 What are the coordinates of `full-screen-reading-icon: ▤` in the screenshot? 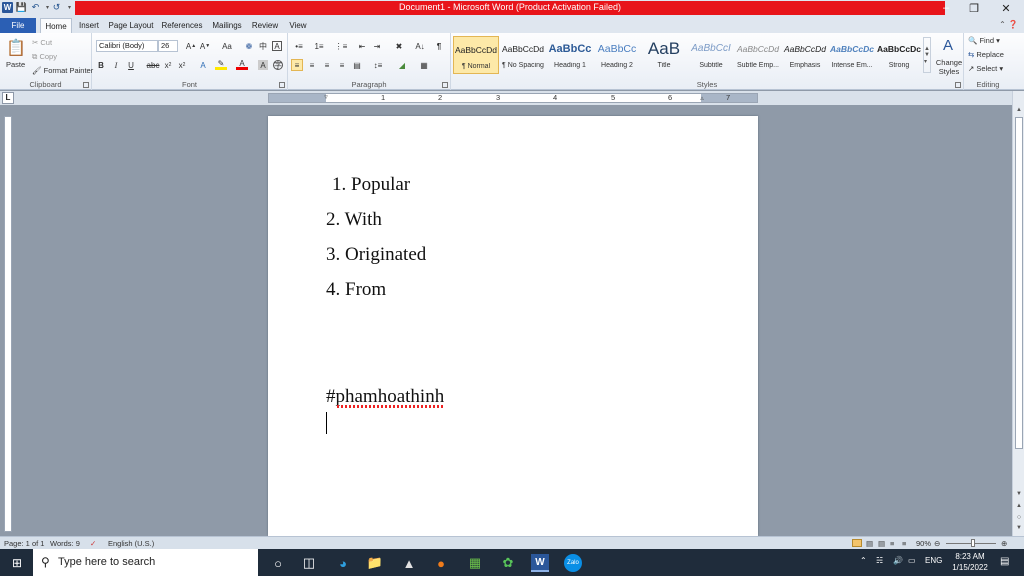 It's located at (869, 543).